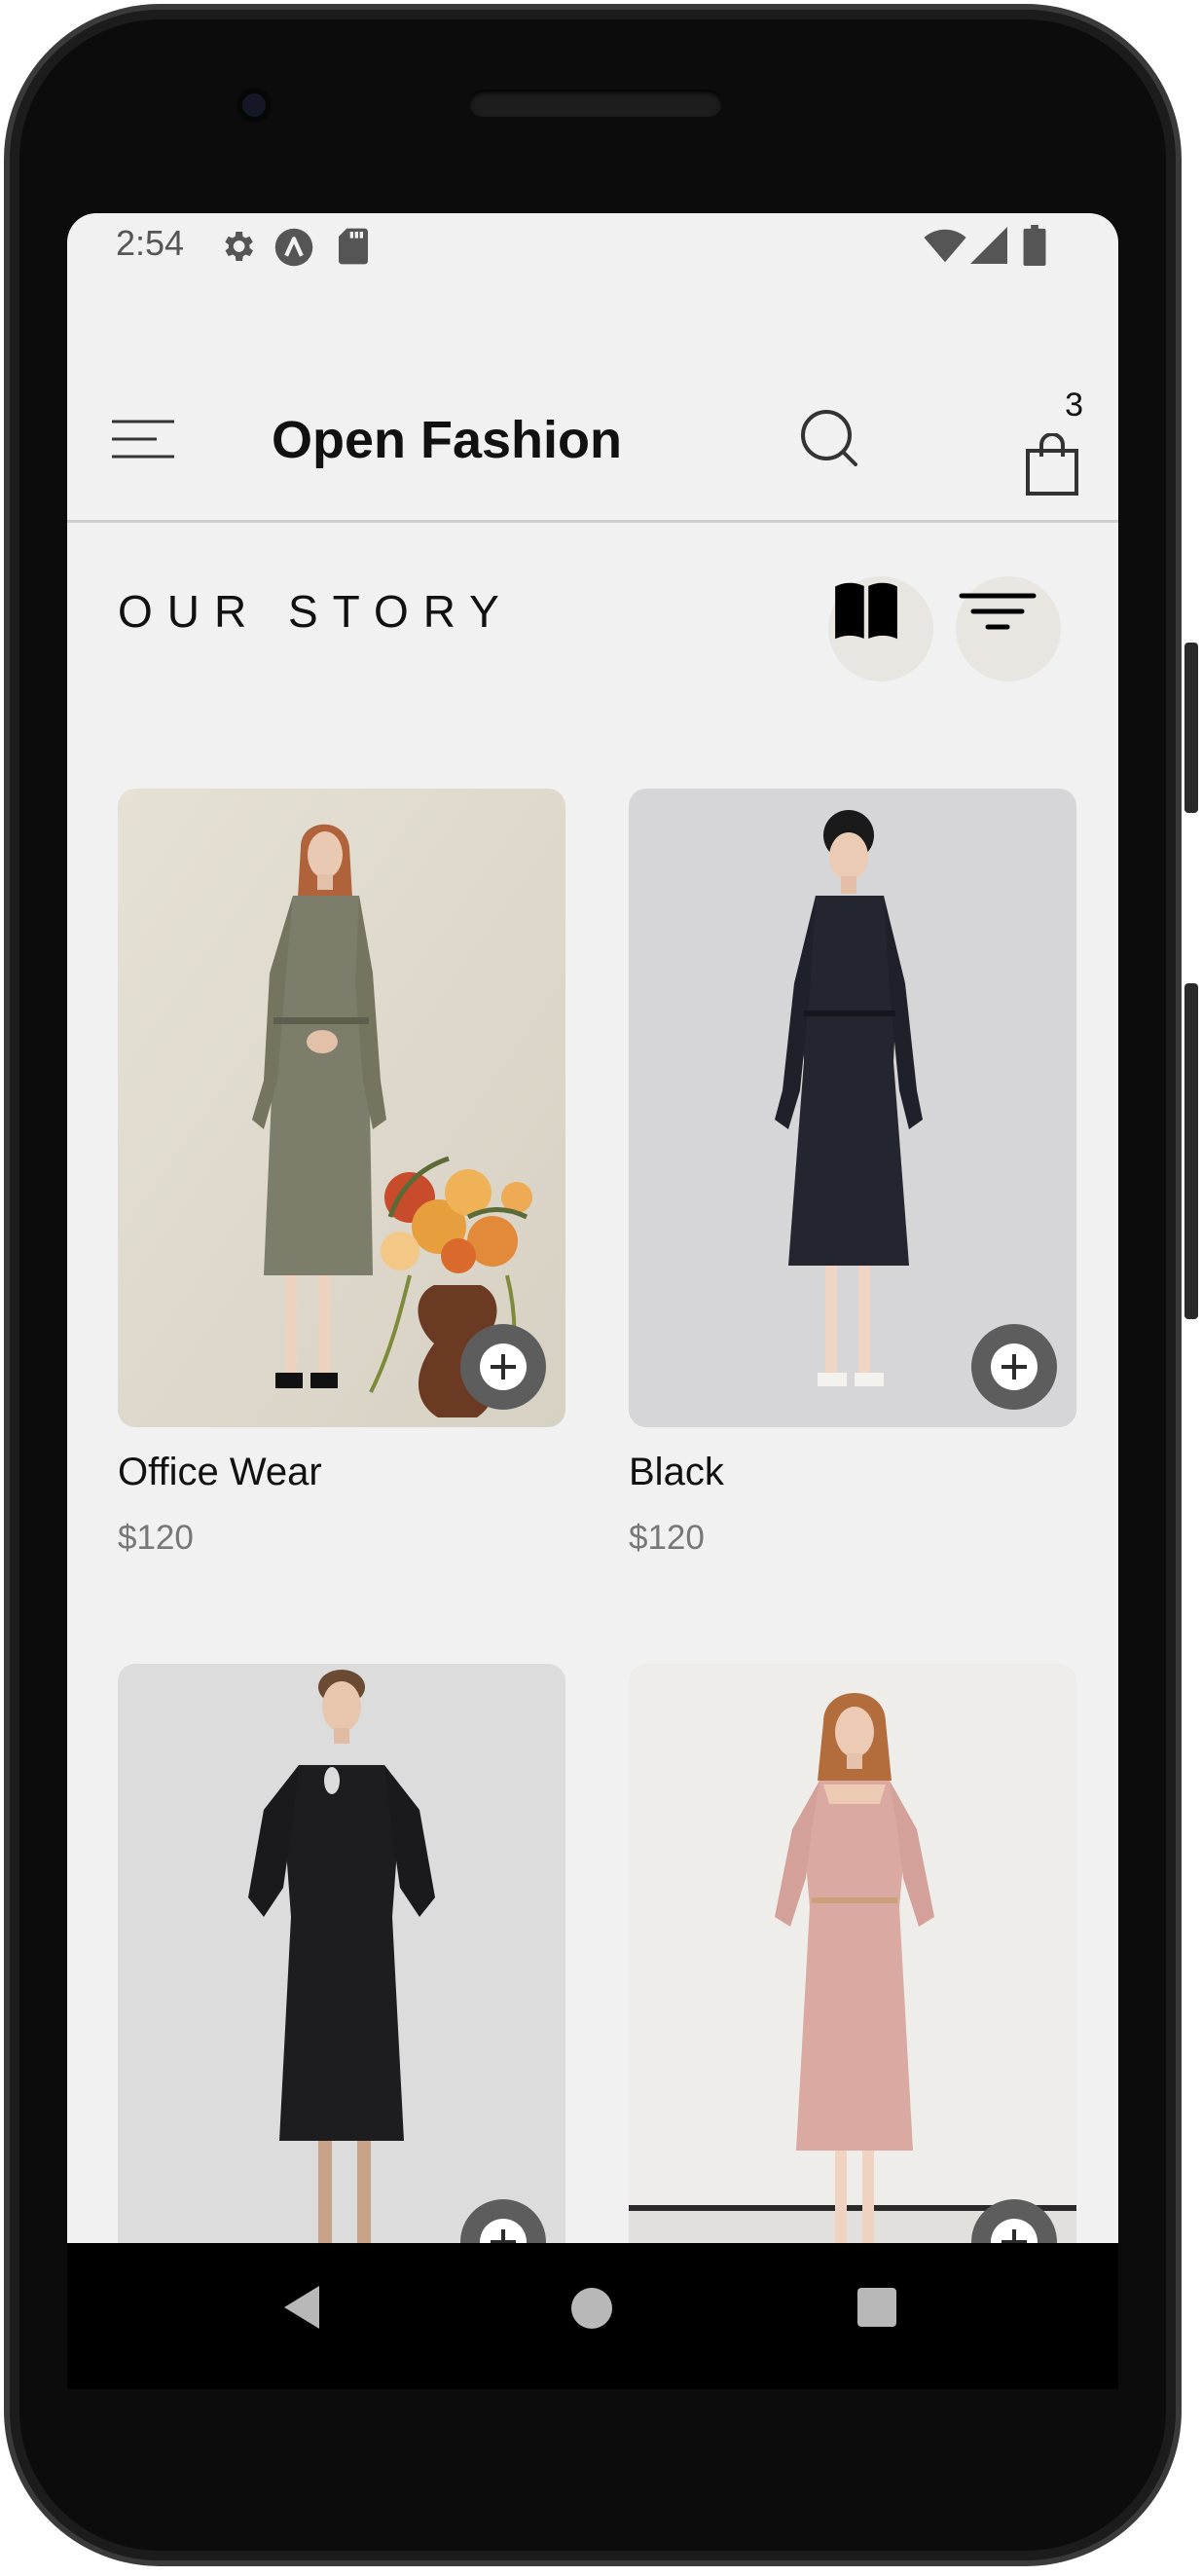  I want to click on power-button, so click(1191, 728).